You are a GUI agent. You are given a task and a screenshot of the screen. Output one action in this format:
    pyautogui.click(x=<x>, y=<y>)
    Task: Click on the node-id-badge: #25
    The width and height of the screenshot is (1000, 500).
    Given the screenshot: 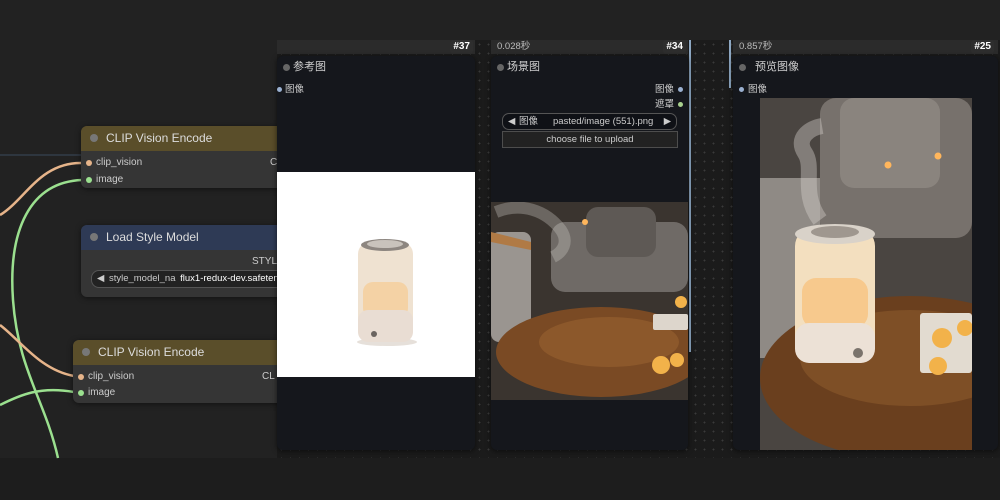 What is the action you would take?
    pyautogui.click(x=982, y=47)
    